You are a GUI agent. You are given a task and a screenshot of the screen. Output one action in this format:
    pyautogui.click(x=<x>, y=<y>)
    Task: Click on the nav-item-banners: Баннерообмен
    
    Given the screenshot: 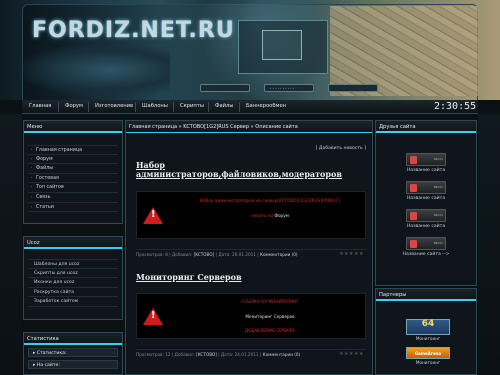 What is the action you would take?
    pyautogui.click(x=266, y=106)
    